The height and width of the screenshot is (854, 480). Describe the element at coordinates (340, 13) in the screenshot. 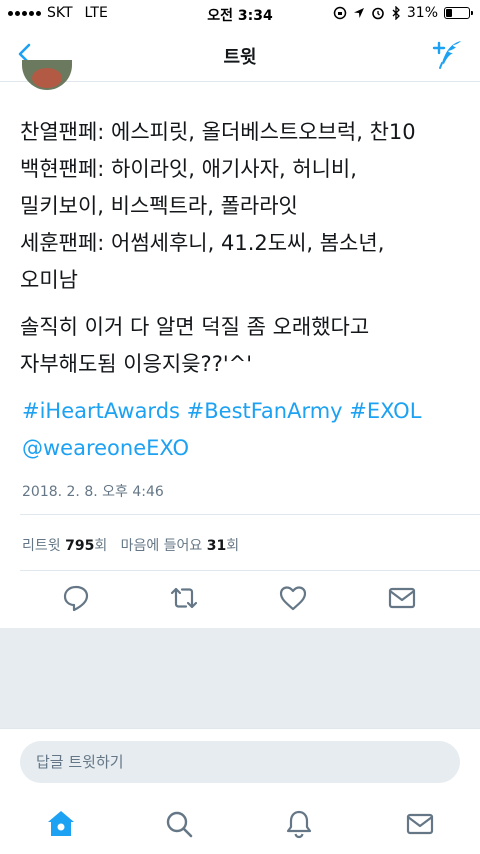

I see `rotation-lock-icon` at that location.